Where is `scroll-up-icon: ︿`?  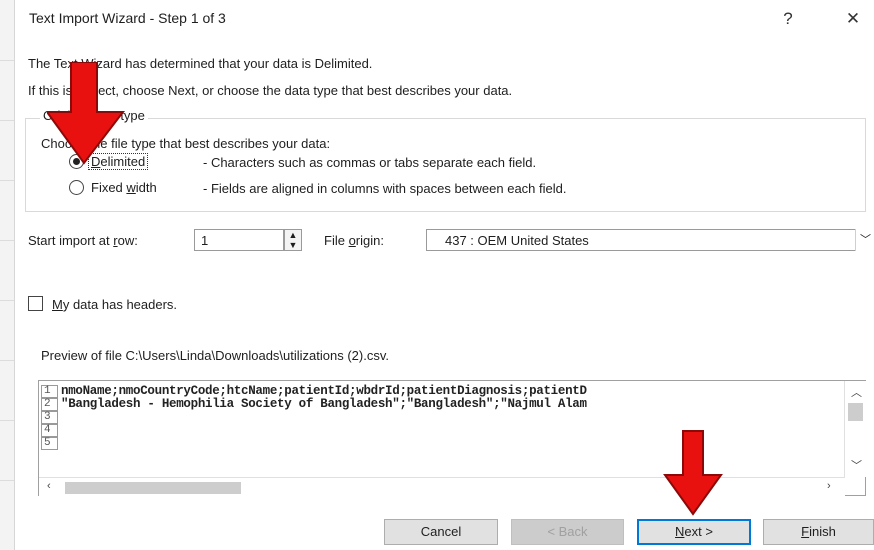 scroll-up-icon: ︿ is located at coordinates (856, 392).